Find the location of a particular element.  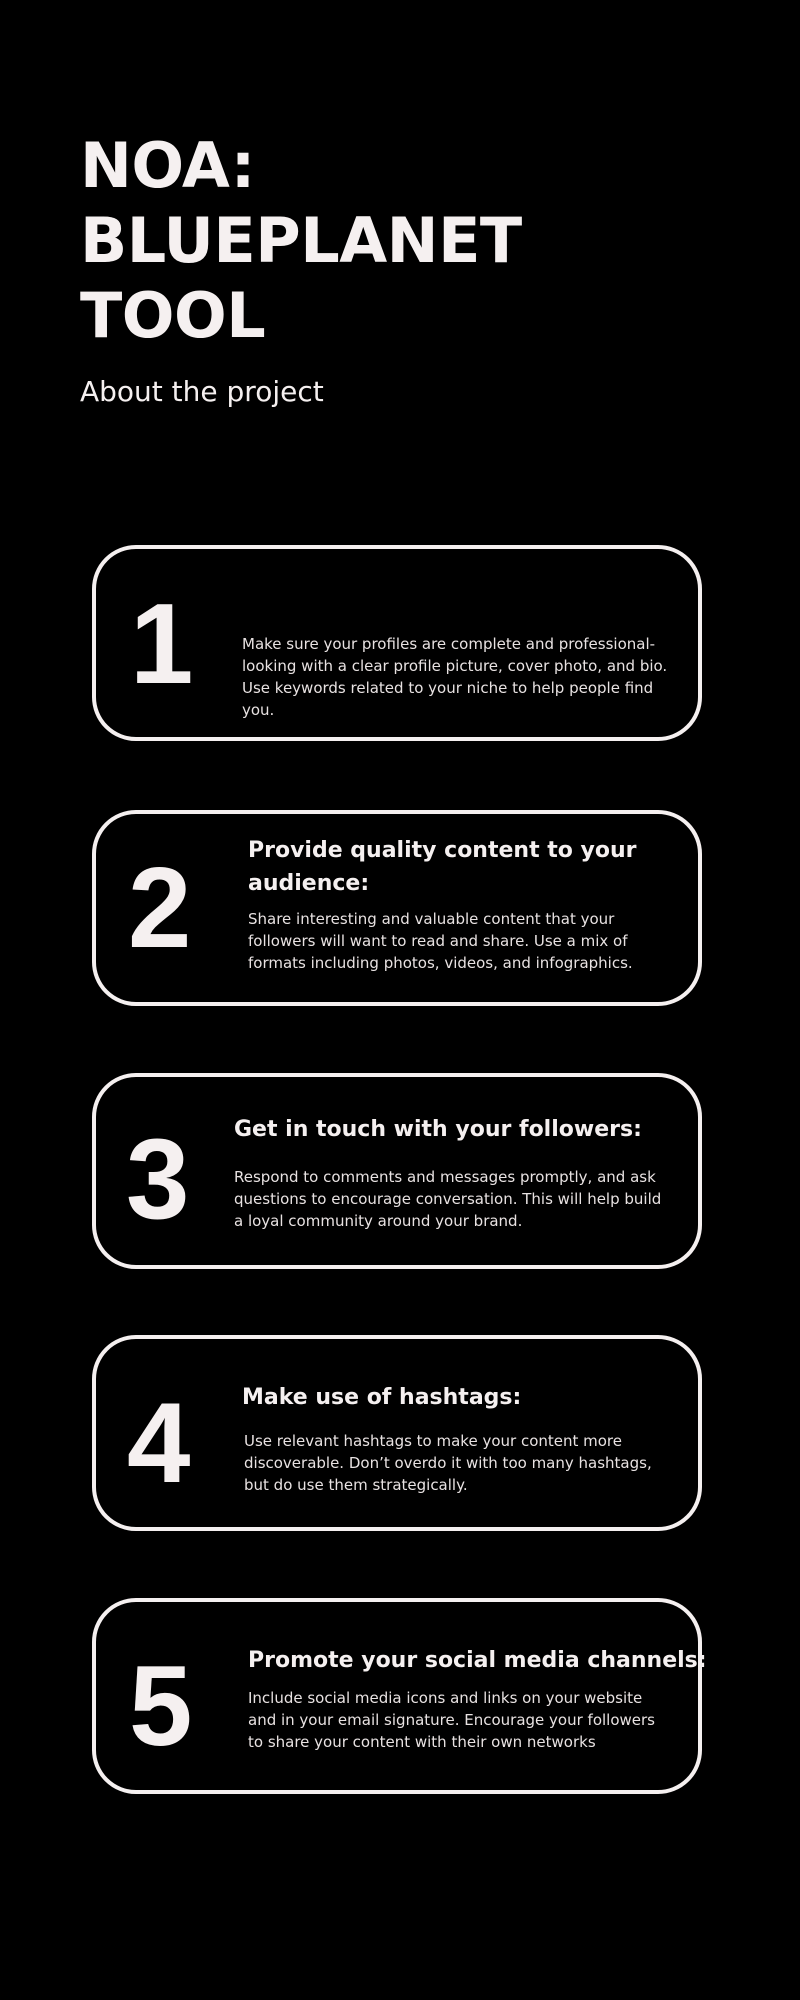

step-number: 5 is located at coordinates (161, 1706).